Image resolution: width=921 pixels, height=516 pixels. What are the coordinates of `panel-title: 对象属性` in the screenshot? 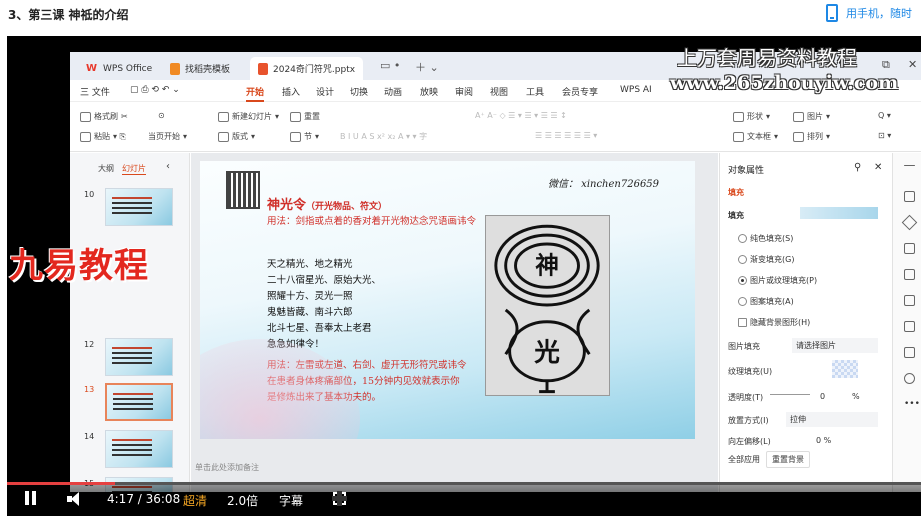 It's located at (746, 169).